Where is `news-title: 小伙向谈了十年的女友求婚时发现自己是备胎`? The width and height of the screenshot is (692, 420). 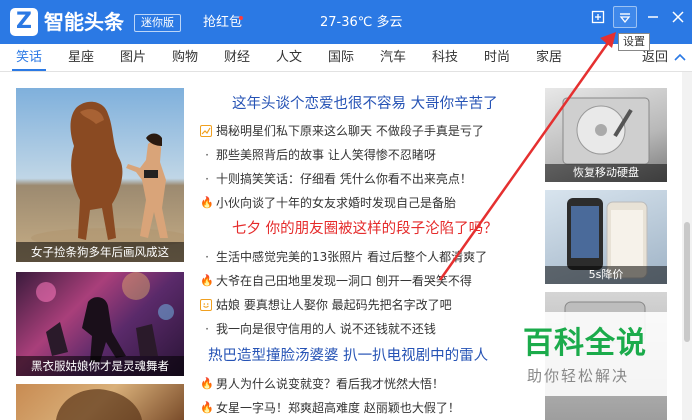
news-title: 小伙向谈了十年的女友求婚时发现自己是备胎 is located at coordinates (336, 203).